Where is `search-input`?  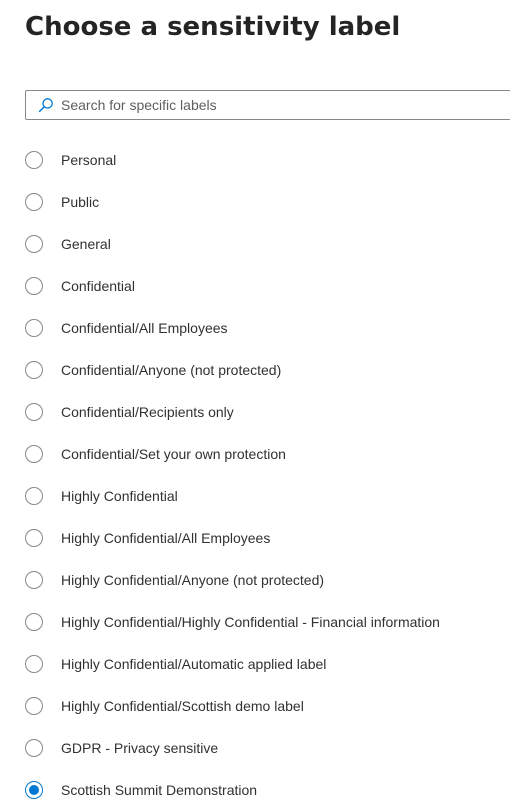
search-input is located at coordinates (271, 105).